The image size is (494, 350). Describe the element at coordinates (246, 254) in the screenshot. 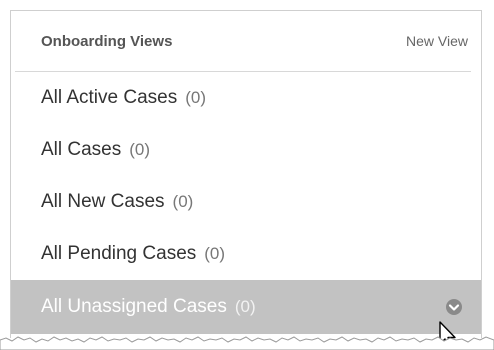

I see `view-item-all-pending-cases: All Pending Cases (0)` at that location.